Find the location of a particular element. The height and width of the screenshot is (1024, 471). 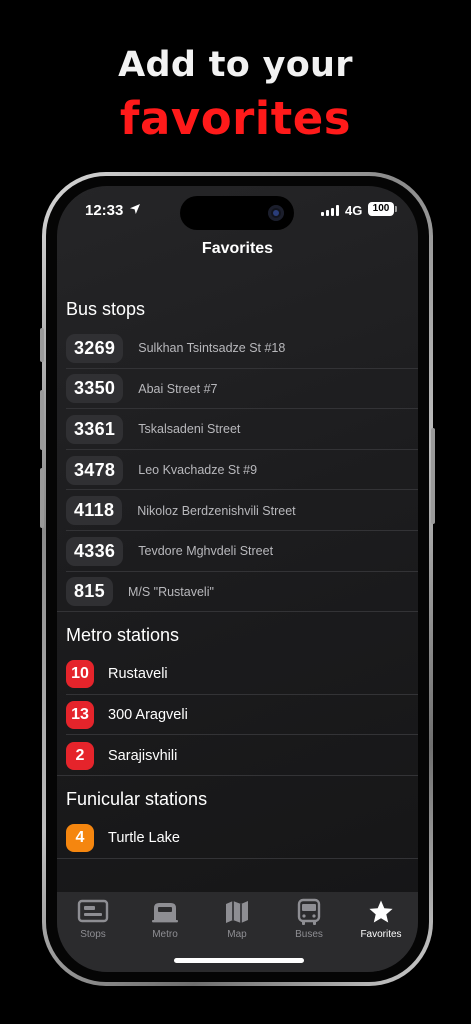

stop-code-badge: 4118 is located at coordinates (94, 511).